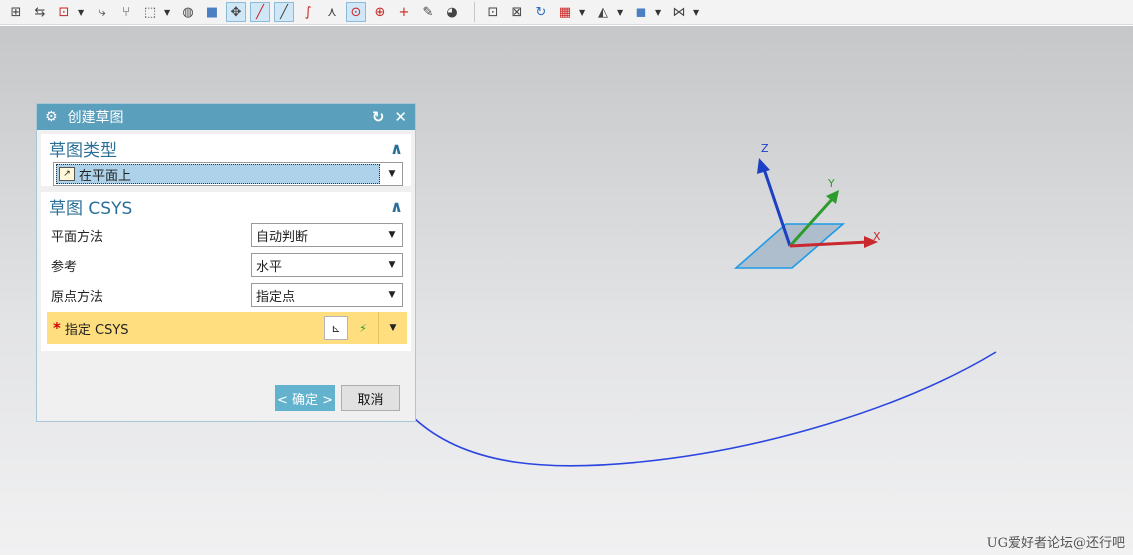  What do you see at coordinates (336, 328) in the screenshot?
I see `csys-dialog-icon: ⊾` at bounding box center [336, 328].